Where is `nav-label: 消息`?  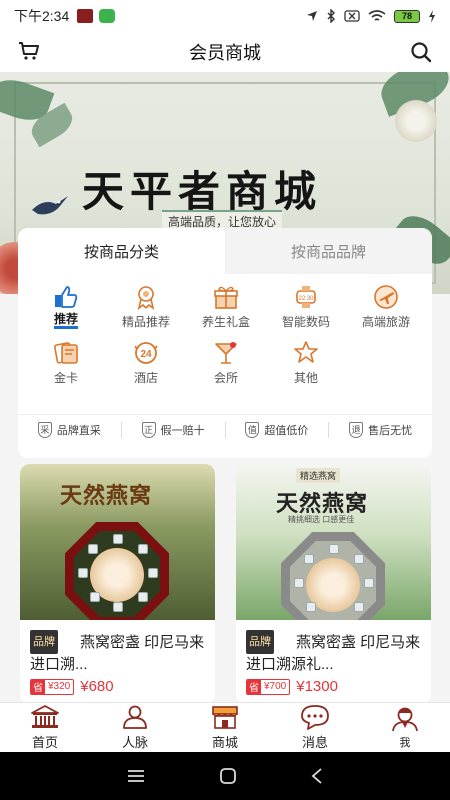
nav-label: 消息 is located at coordinates (314, 742).